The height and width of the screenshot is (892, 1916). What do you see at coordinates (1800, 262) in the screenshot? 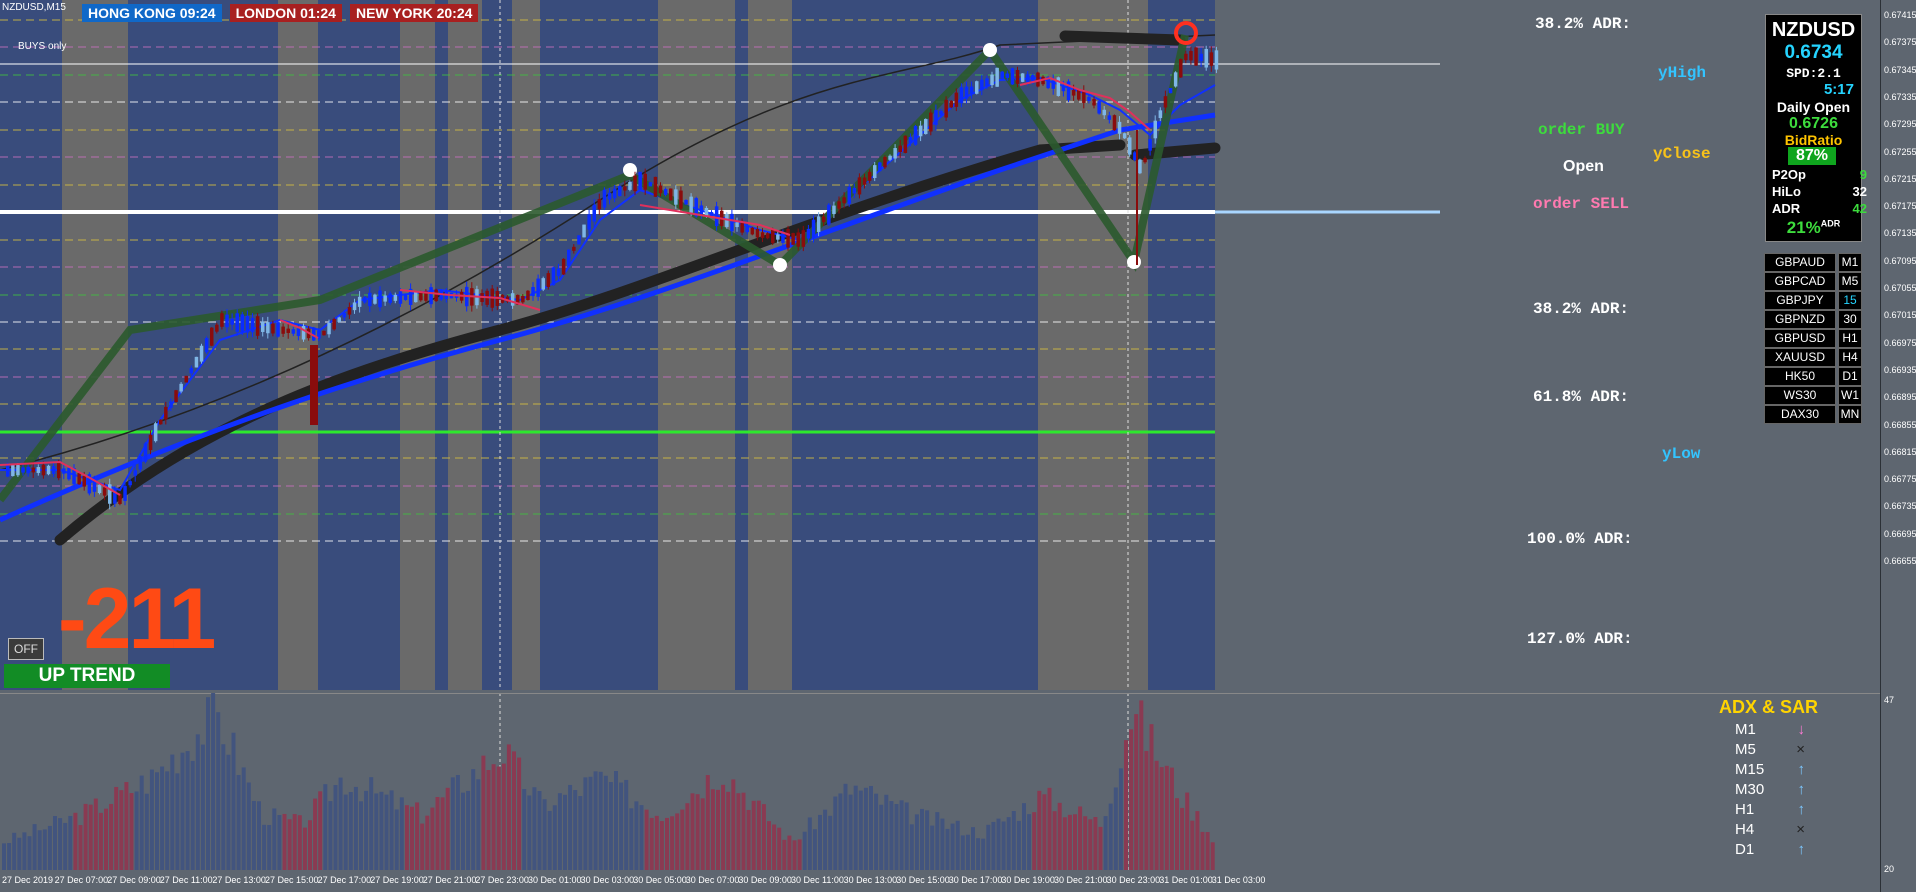
I see `pair-button-gbpaud: GBPAUD` at bounding box center [1800, 262].